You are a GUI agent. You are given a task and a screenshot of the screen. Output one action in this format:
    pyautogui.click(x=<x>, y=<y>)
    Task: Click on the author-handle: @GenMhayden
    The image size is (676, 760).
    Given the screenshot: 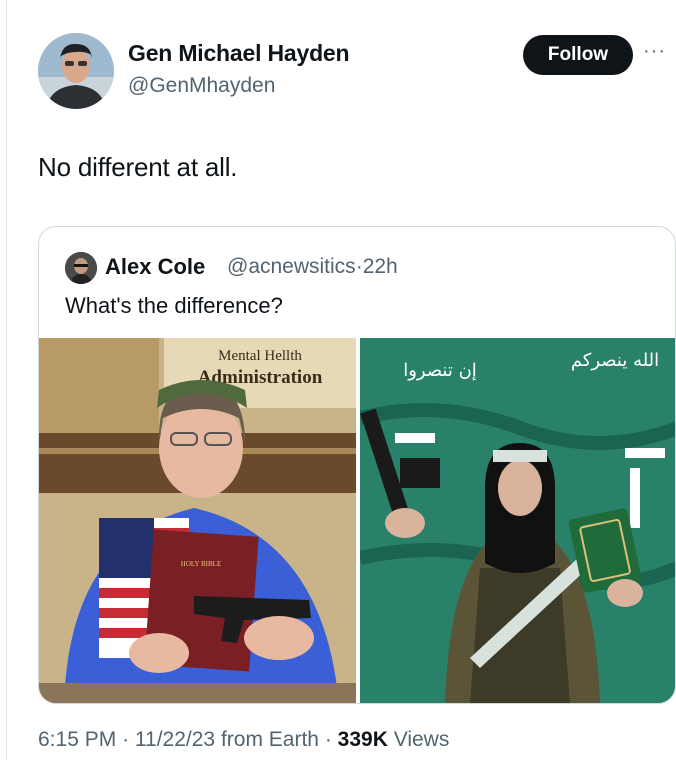 What is the action you would take?
    pyautogui.click(x=201, y=86)
    